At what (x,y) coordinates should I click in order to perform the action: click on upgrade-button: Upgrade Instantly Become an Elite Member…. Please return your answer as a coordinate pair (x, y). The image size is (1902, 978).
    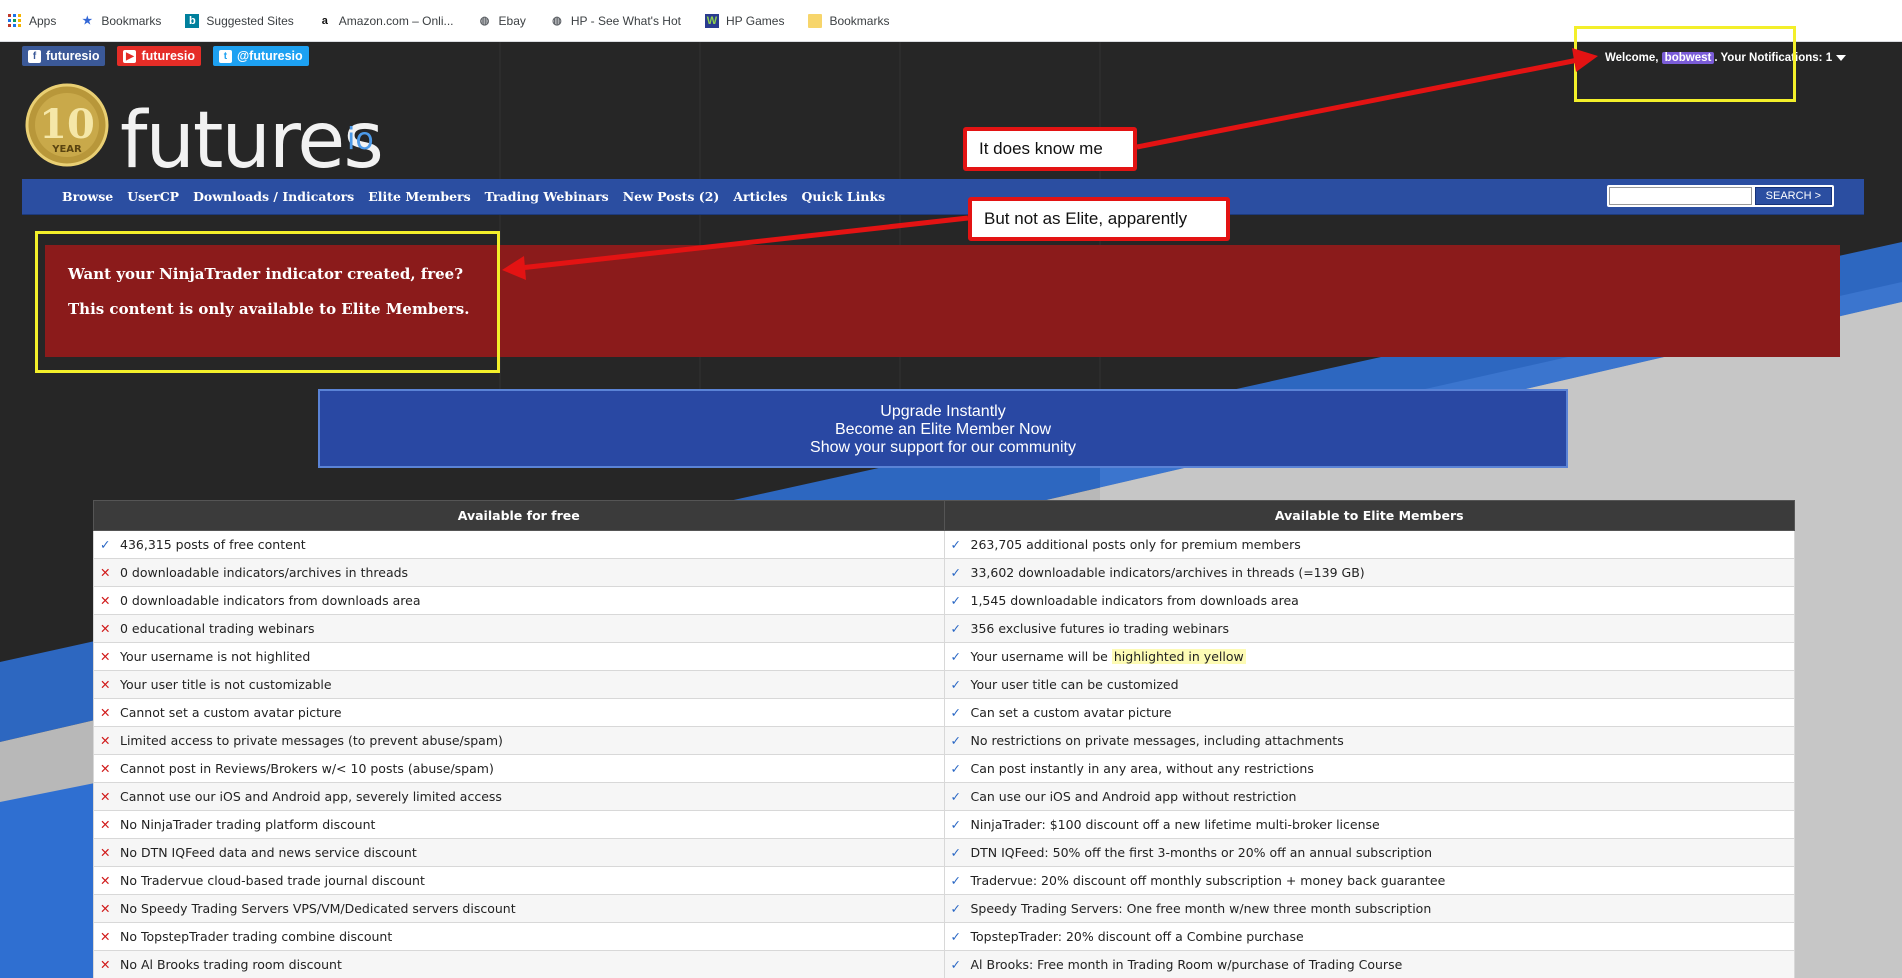
    Looking at the image, I should click on (943, 428).